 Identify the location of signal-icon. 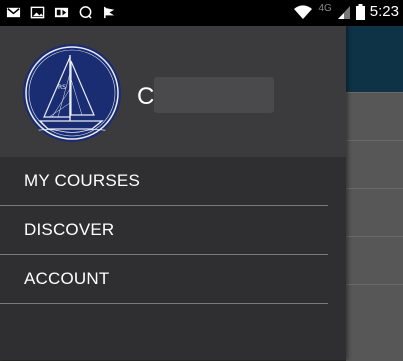
(343, 12).